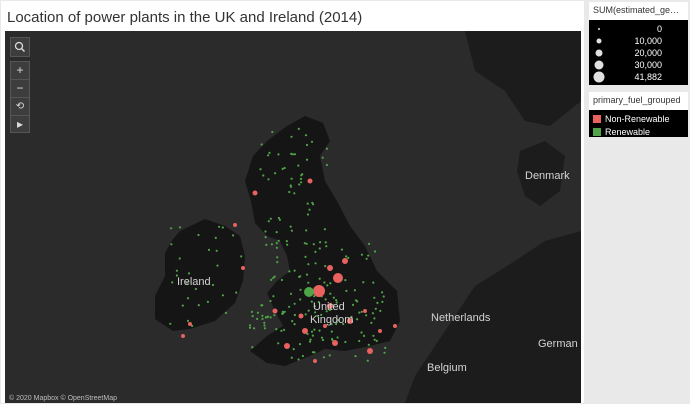 The width and height of the screenshot is (690, 404). I want to click on size-legend-label: 0, so click(659, 29).